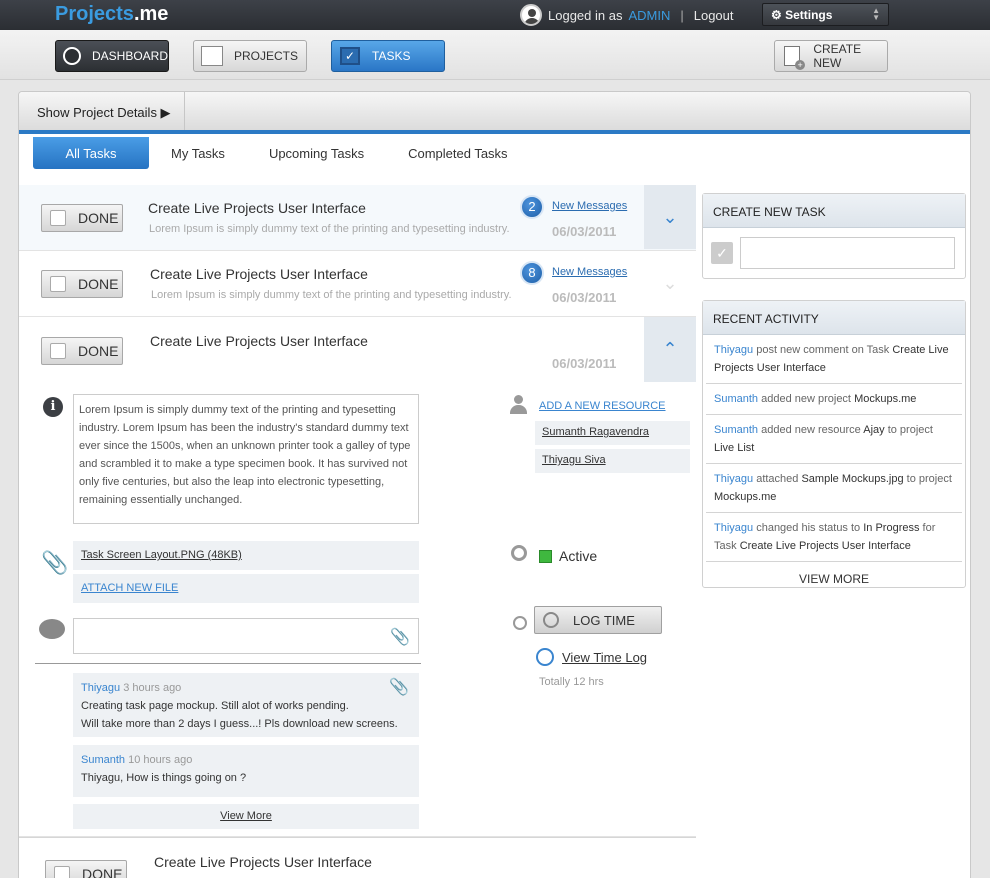 This screenshot has height=878, width=990. Describe the element at coordinates (612, 433) in the screenshot. I see `resource-item: Sumanth Ragavendra` at that location.